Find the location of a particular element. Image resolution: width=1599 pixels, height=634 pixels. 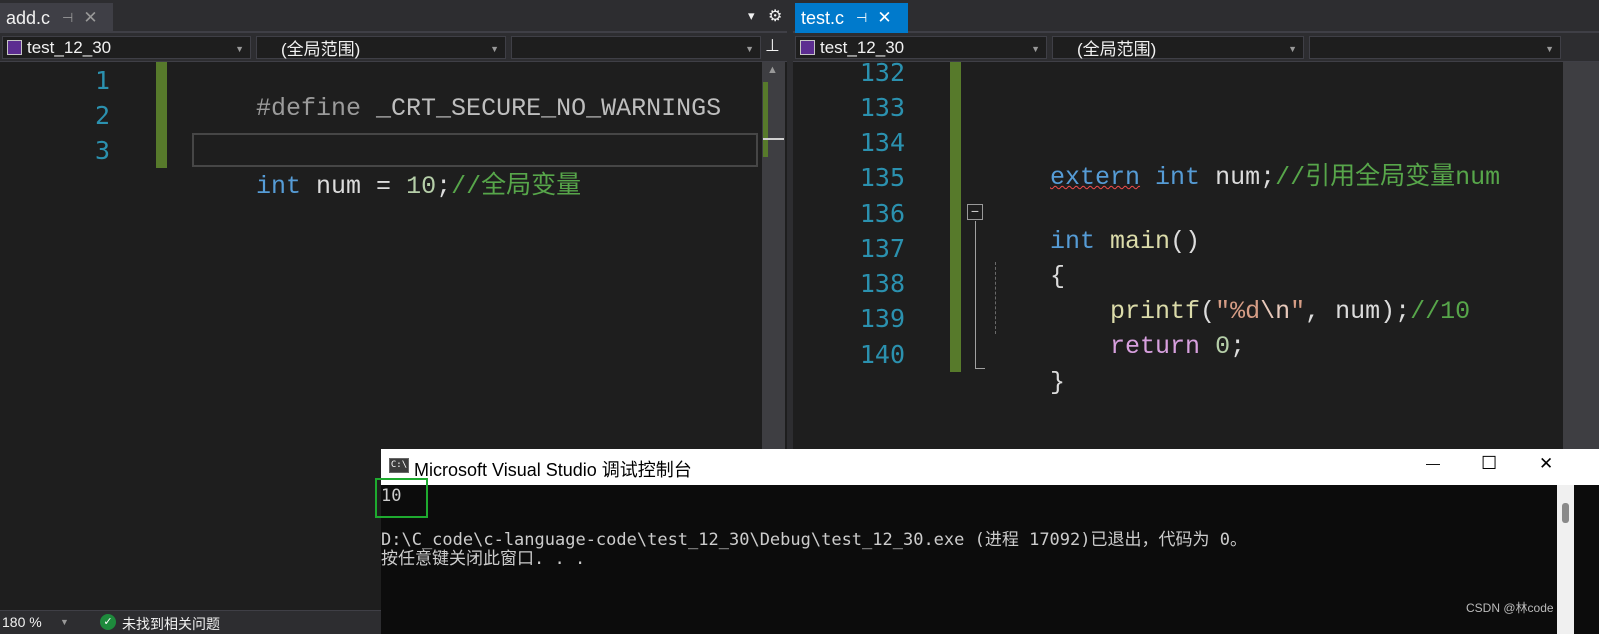

code-token: main is located at coordinates (1140, 241).